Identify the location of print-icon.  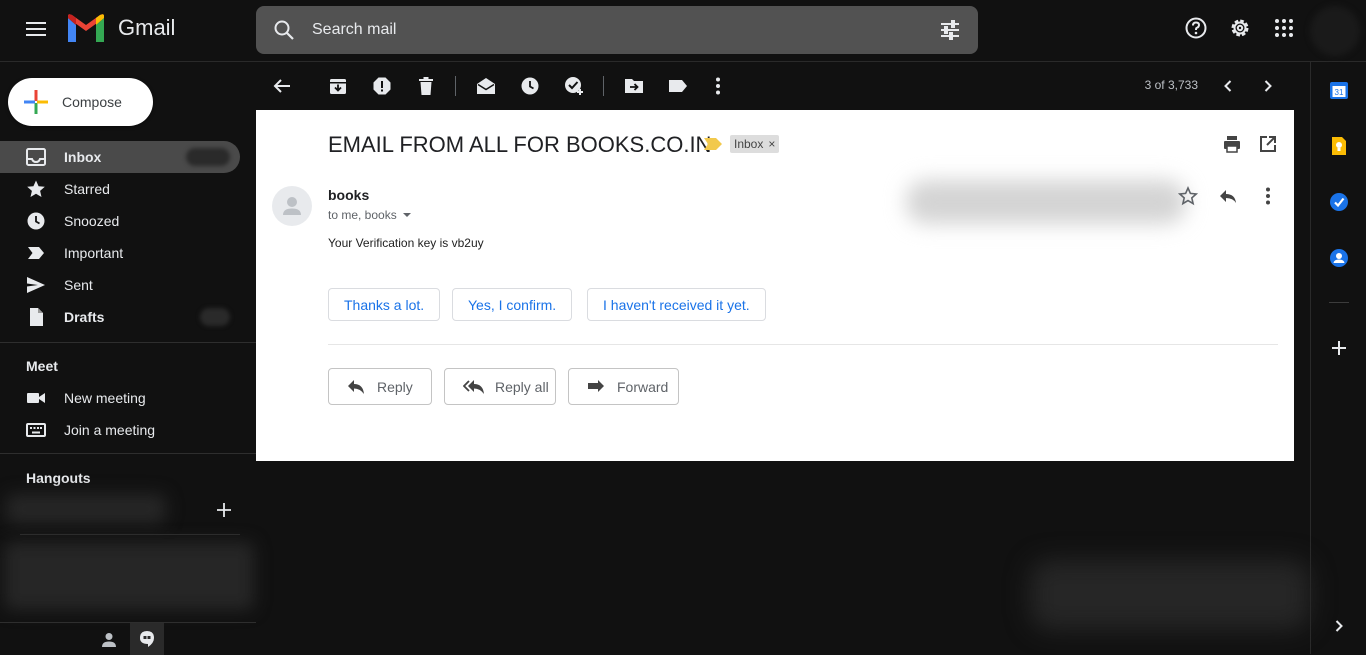
(1232, 144).